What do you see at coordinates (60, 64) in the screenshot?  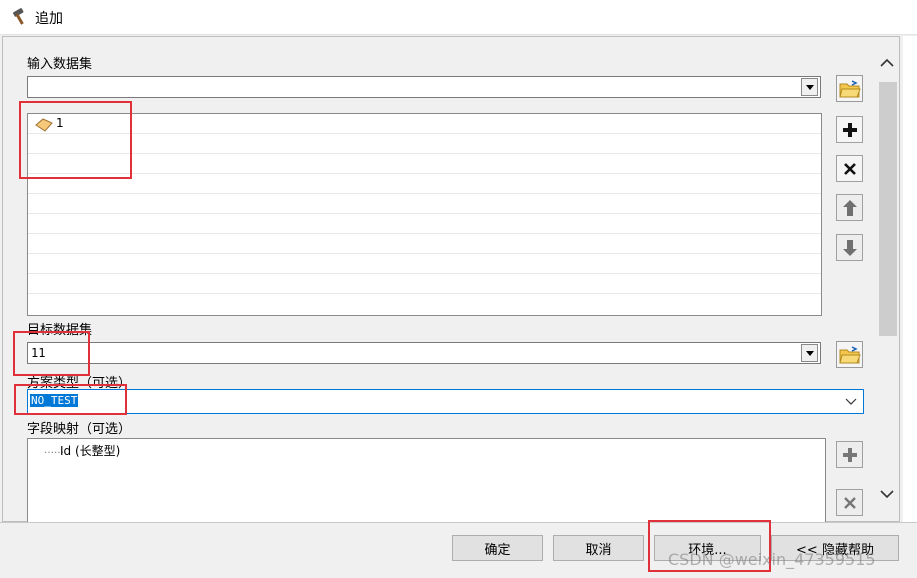 I see `input-datasets-label: 输入数据集` at bounding box center [60, 64].